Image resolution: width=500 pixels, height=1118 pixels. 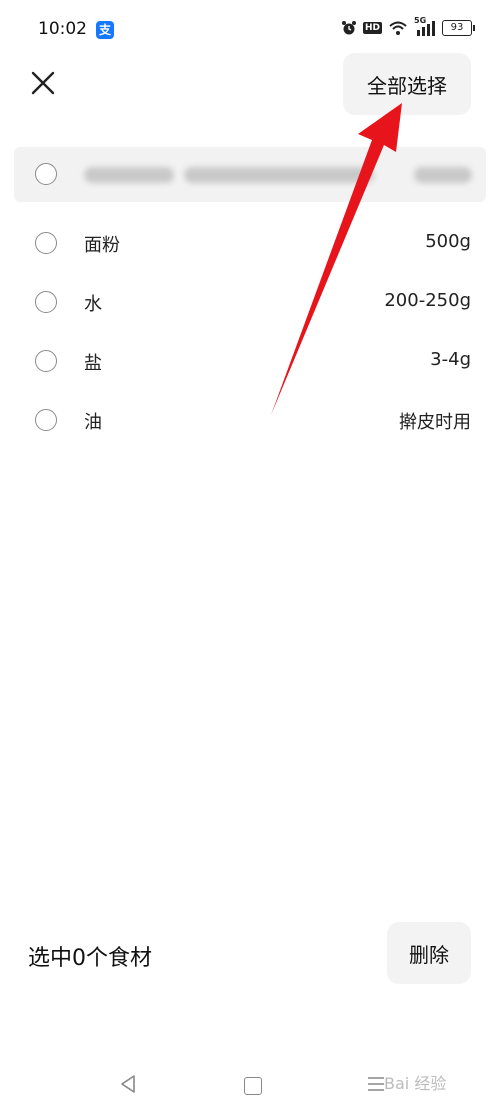 I want to click on back-icon, so click(x=128, y=1084).